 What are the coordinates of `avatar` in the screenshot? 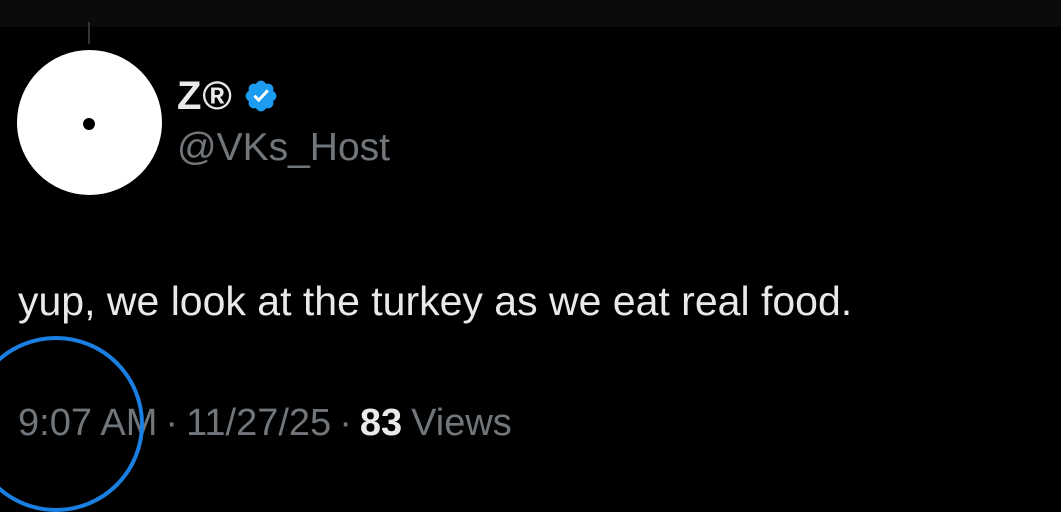 It's located at (89, 122).